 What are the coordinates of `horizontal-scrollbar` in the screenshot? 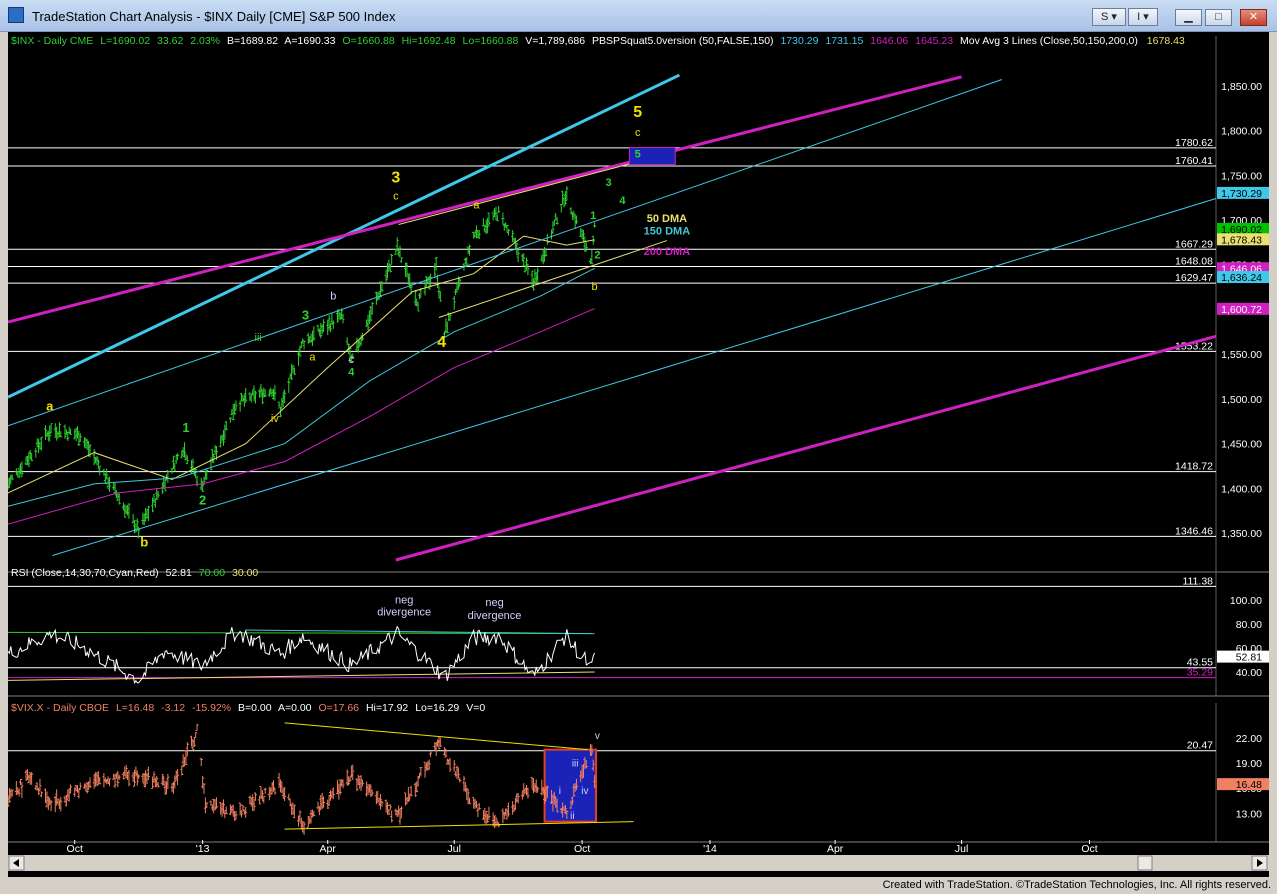 It's located at (638, 863).